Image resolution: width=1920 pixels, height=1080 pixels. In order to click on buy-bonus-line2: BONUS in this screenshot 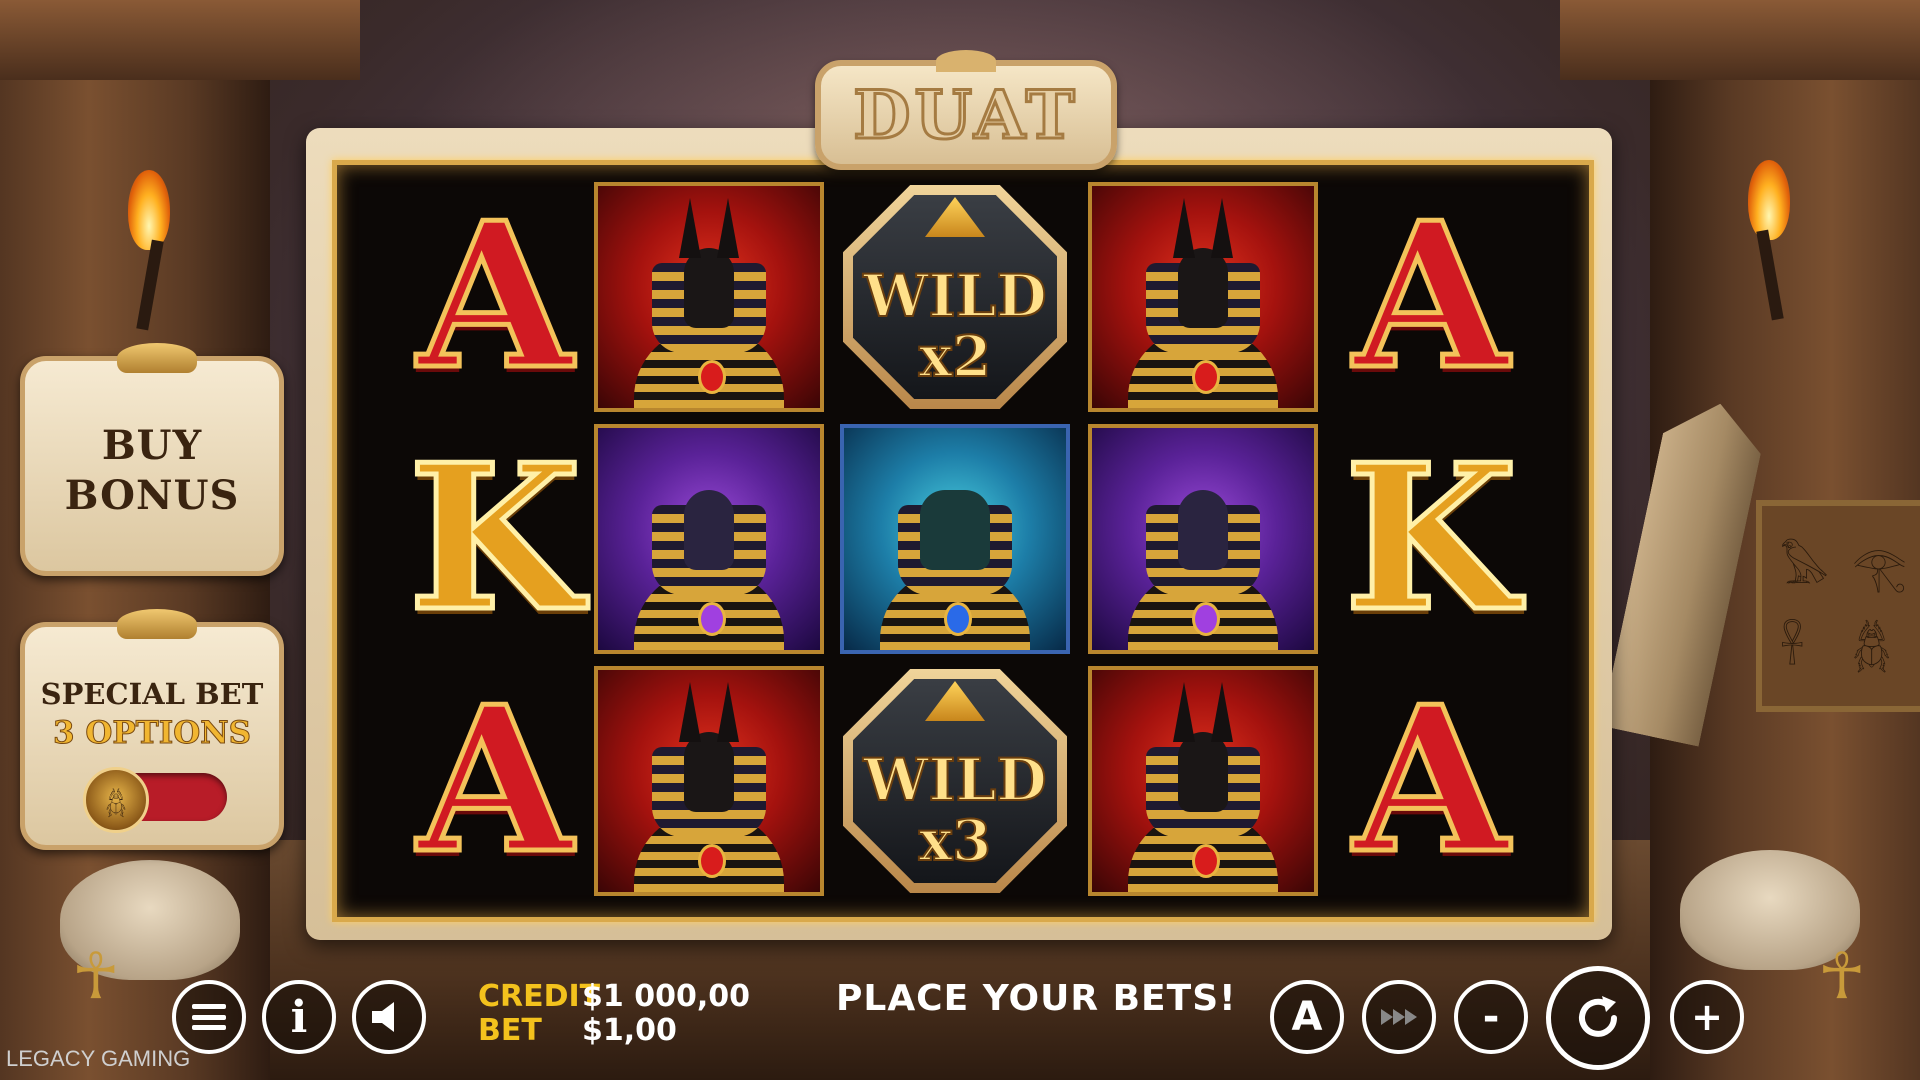, I will do `click(152, 495)`.